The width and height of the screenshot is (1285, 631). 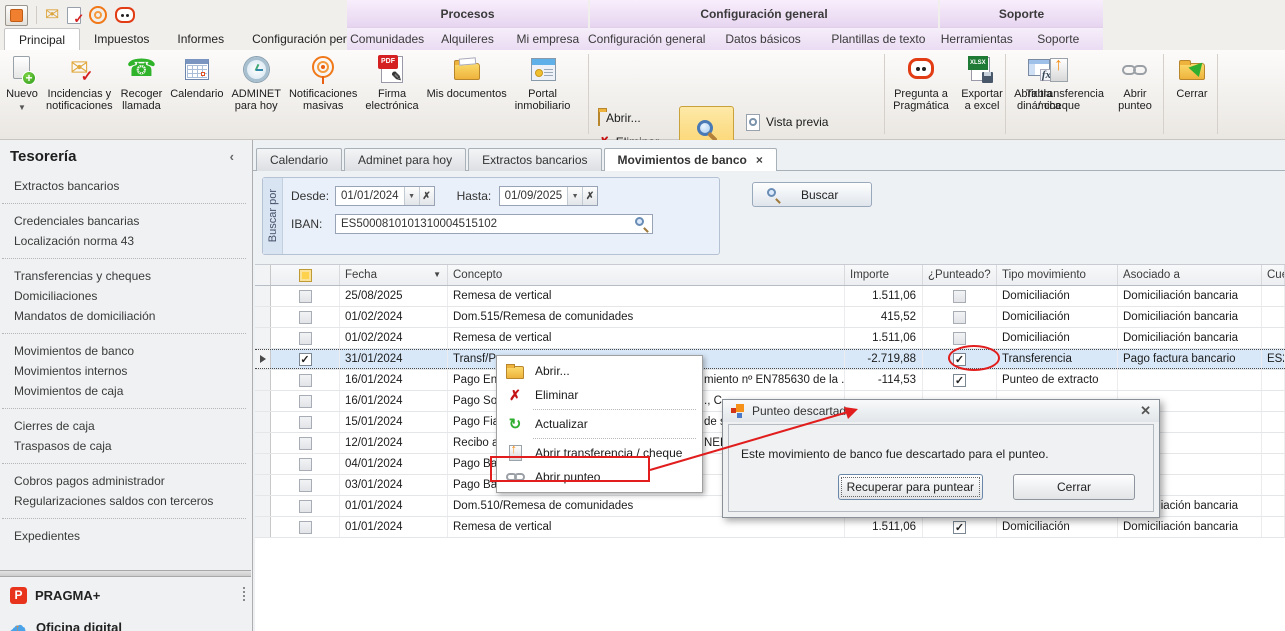 I want to click on ask-pragmatica-button: Pregunta a Pragmática, so click(x=921, y=83).